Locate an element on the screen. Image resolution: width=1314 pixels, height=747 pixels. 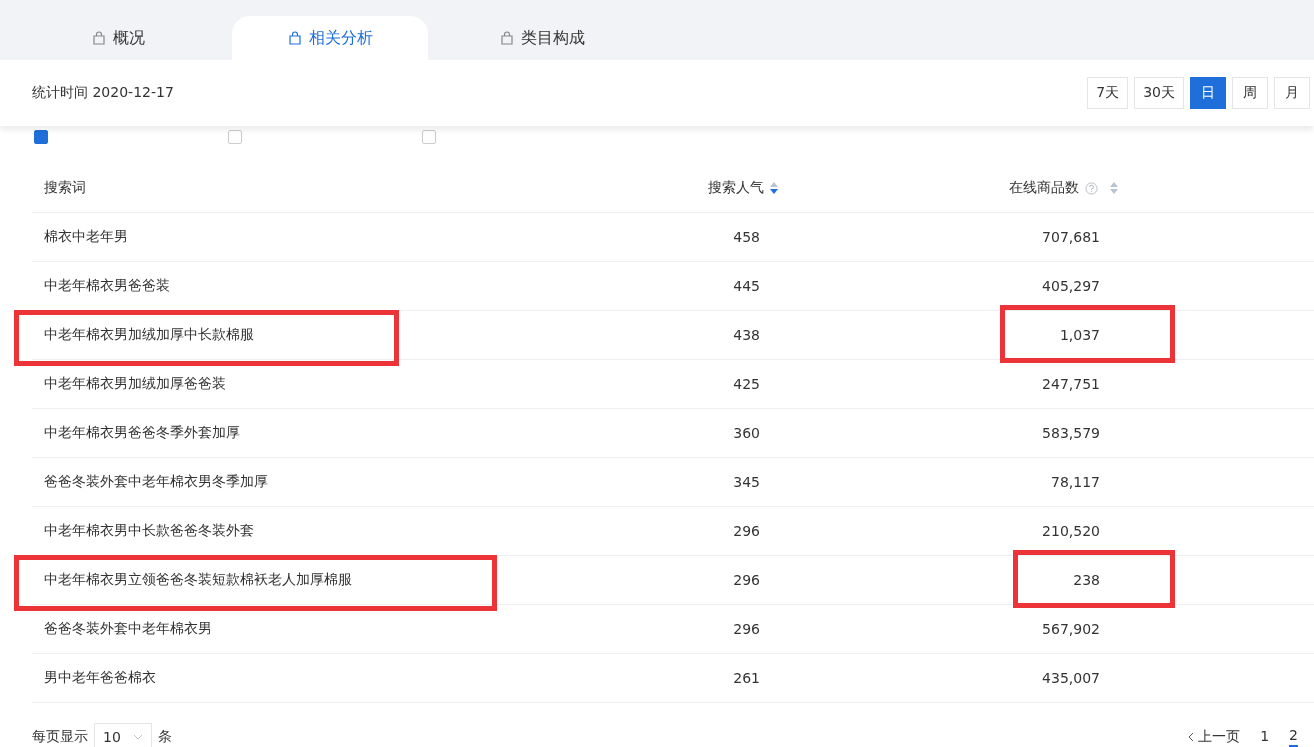
table-cell: 238 is located at coordinates (1086, 580).